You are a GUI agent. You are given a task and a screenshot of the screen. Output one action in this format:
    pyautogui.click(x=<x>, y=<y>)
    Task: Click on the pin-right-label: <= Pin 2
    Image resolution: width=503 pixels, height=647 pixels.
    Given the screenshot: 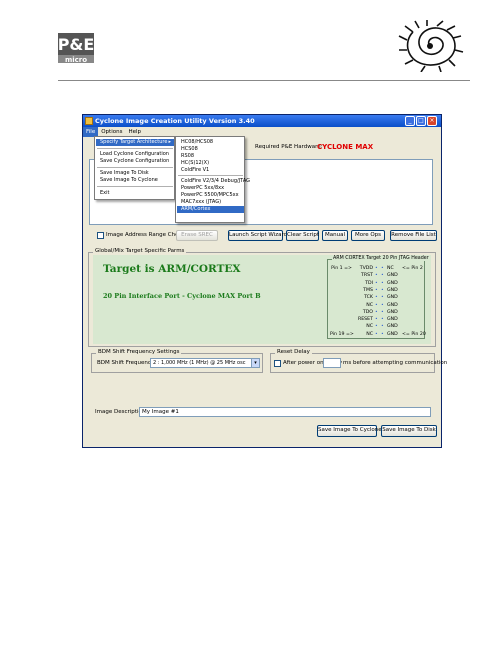 What is the action you would take?
    pyautogui.click(x=412, y=268)
    